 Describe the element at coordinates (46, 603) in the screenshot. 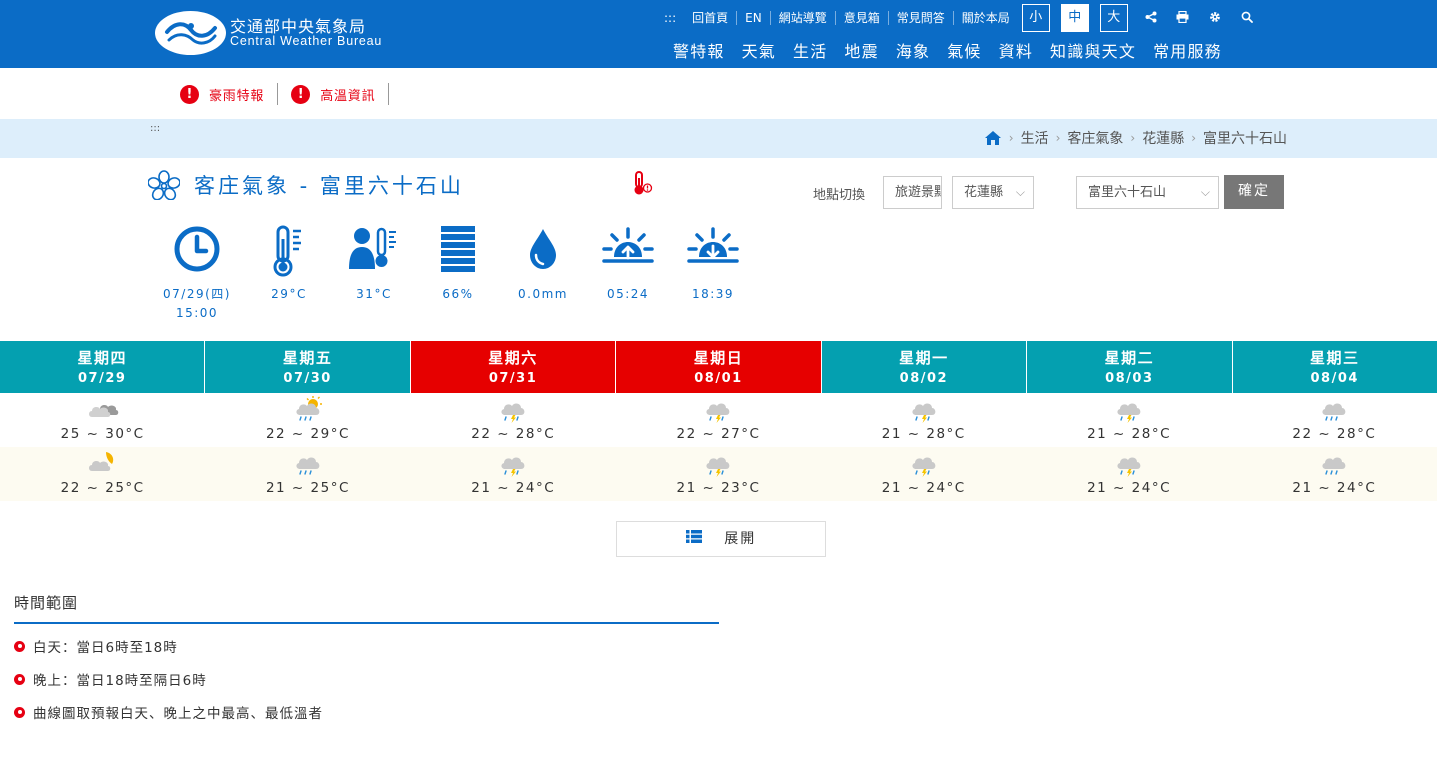

I see `time-range-title: 時間範圍` at that location.